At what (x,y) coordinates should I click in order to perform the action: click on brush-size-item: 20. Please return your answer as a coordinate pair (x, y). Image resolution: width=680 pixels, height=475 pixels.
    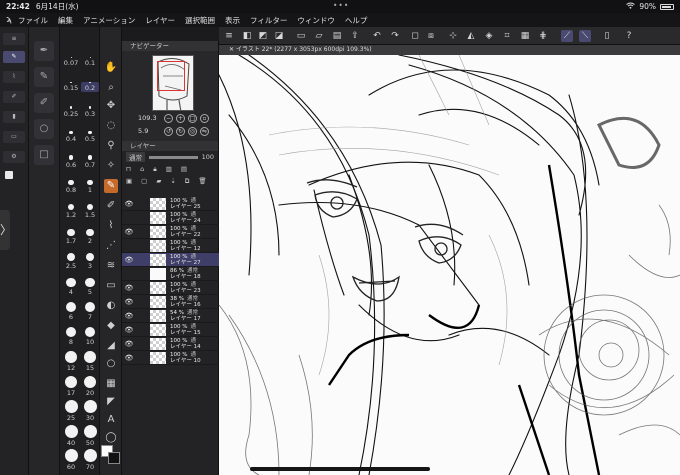
    Looking at the image, I should click on (90, 386).